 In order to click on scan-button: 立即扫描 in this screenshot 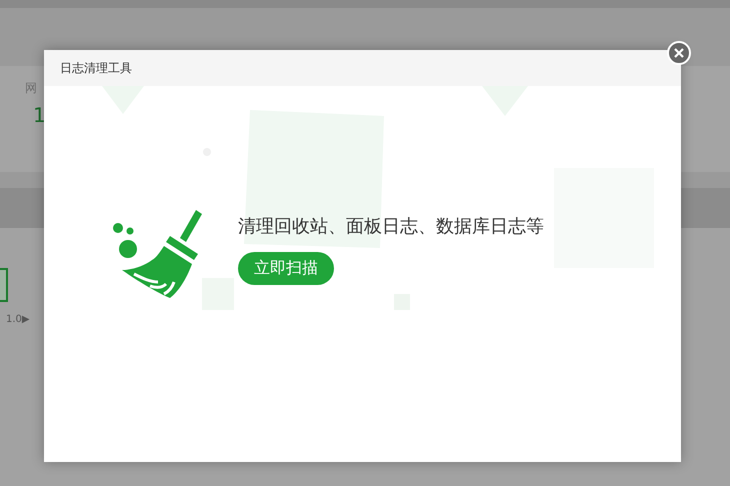, I will do `click(286, 268)`.